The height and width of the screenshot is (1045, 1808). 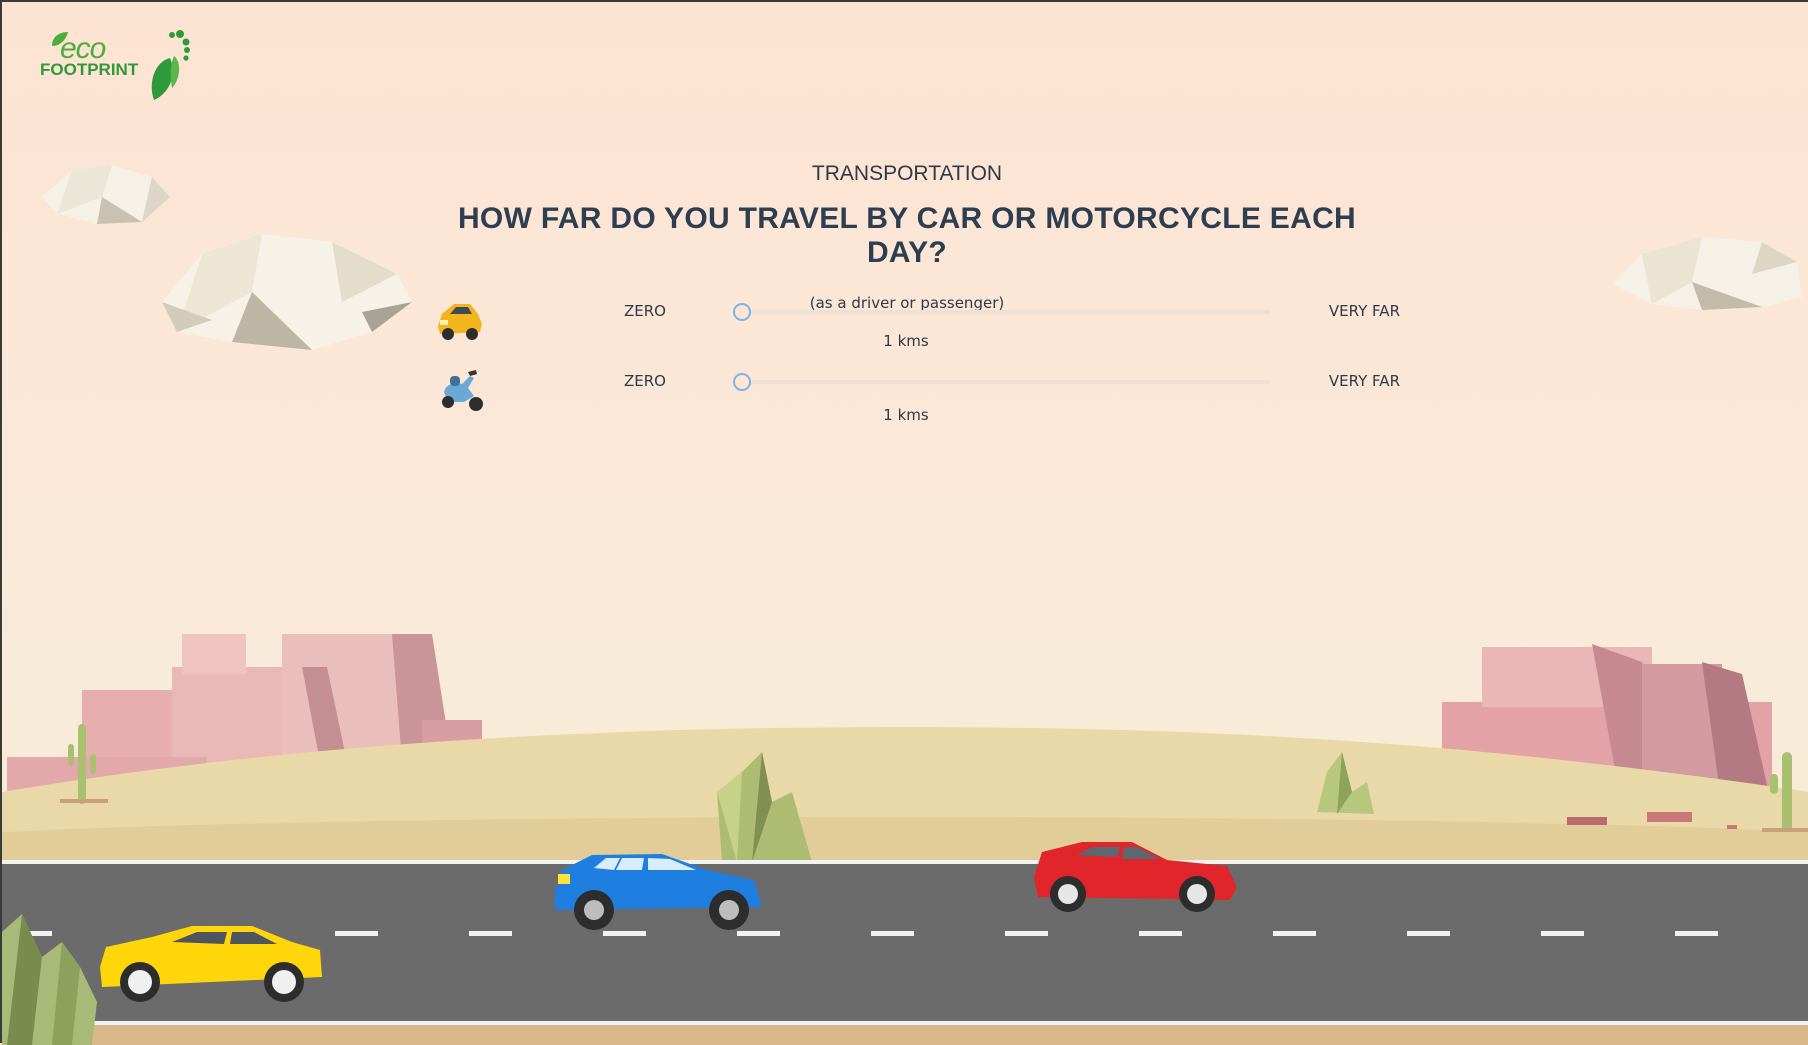 I want to click on leaf-icon, so click(x=60, y=39).